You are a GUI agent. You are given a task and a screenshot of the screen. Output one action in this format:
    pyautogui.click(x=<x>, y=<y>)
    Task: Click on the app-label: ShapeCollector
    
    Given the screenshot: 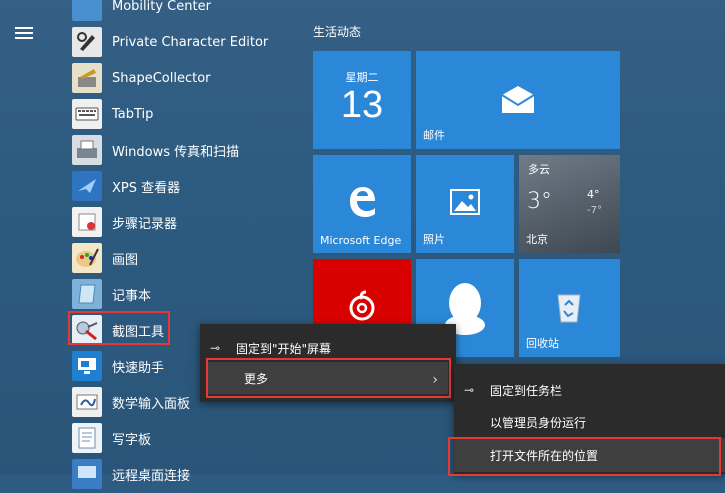 What is the action you would take?
    pyautogui.click(x=161, y=78)
    